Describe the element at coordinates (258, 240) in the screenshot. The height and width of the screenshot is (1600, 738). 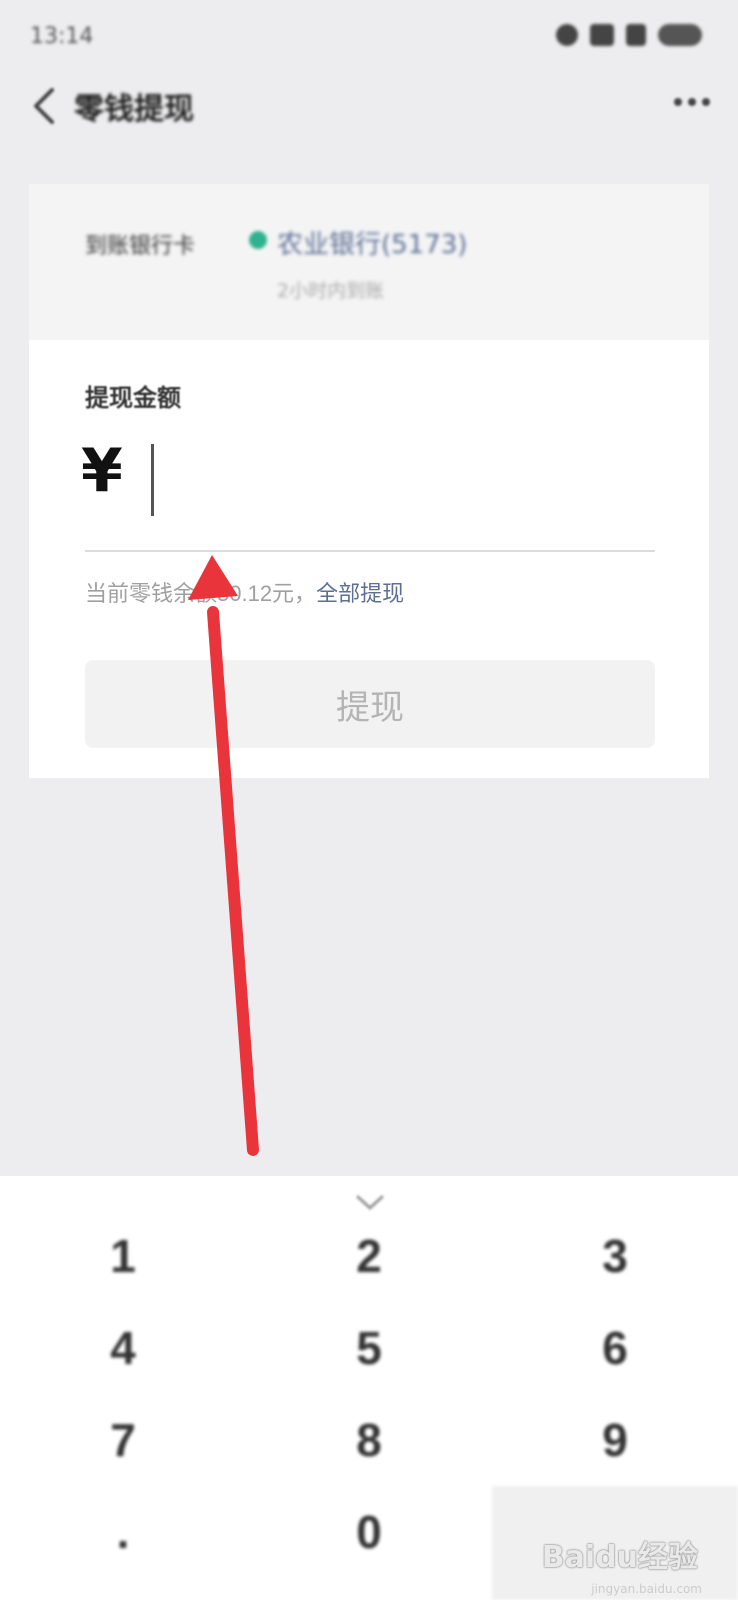
I see `bank-logo-icon` at that location.